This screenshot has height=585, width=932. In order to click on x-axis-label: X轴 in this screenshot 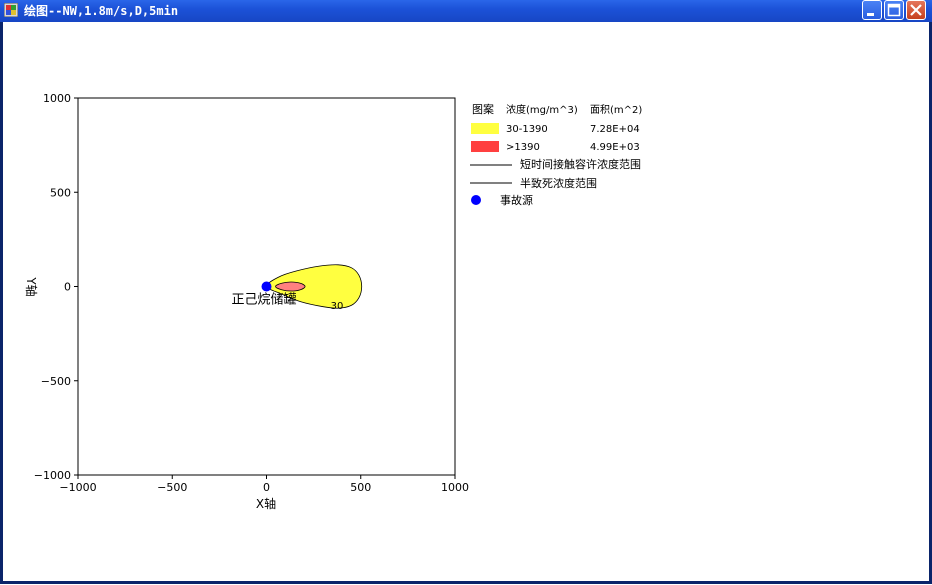, I will do `click(266, 503)`.